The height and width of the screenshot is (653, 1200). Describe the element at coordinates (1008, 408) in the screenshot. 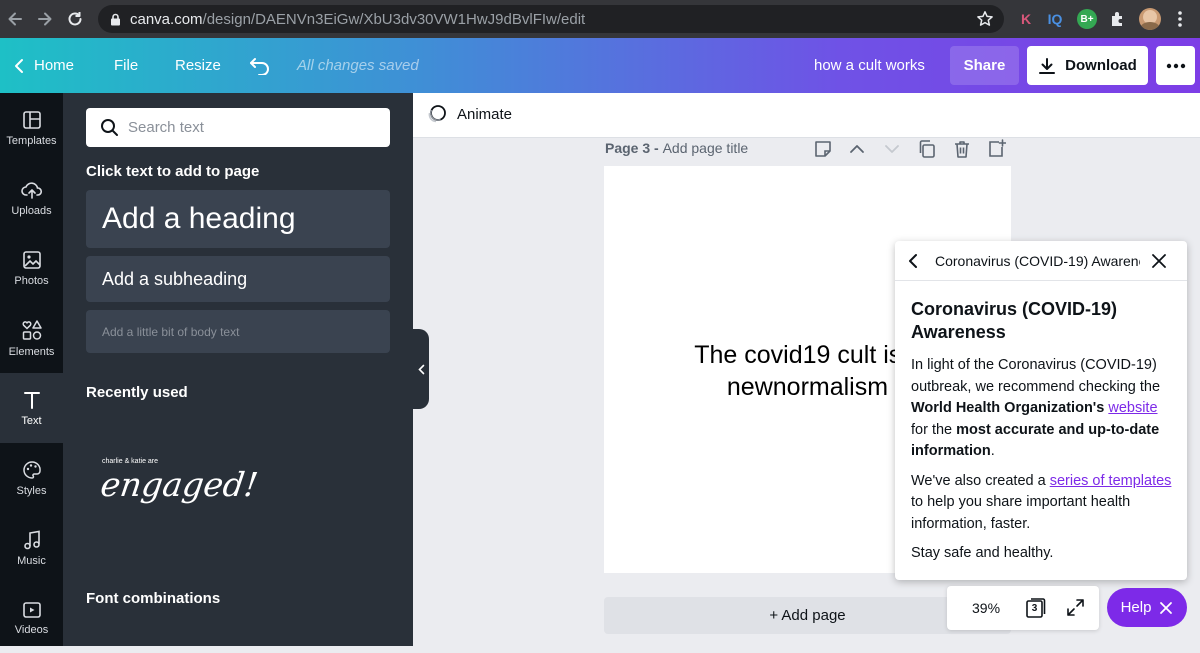

I see `help-p1-bold-org: World Health Organization's` at that location.